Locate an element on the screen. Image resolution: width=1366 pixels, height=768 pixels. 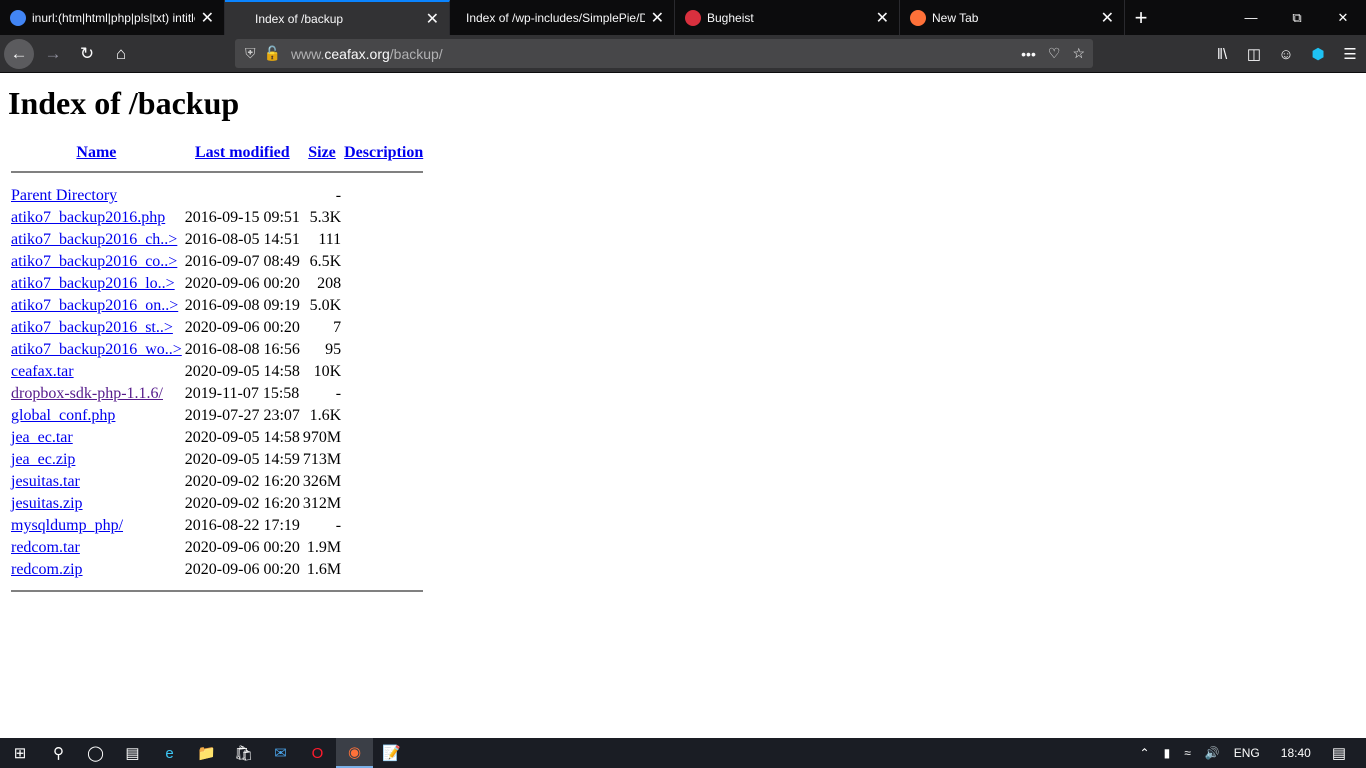
sort-description-link: Description is located at coordinates (383, 152).